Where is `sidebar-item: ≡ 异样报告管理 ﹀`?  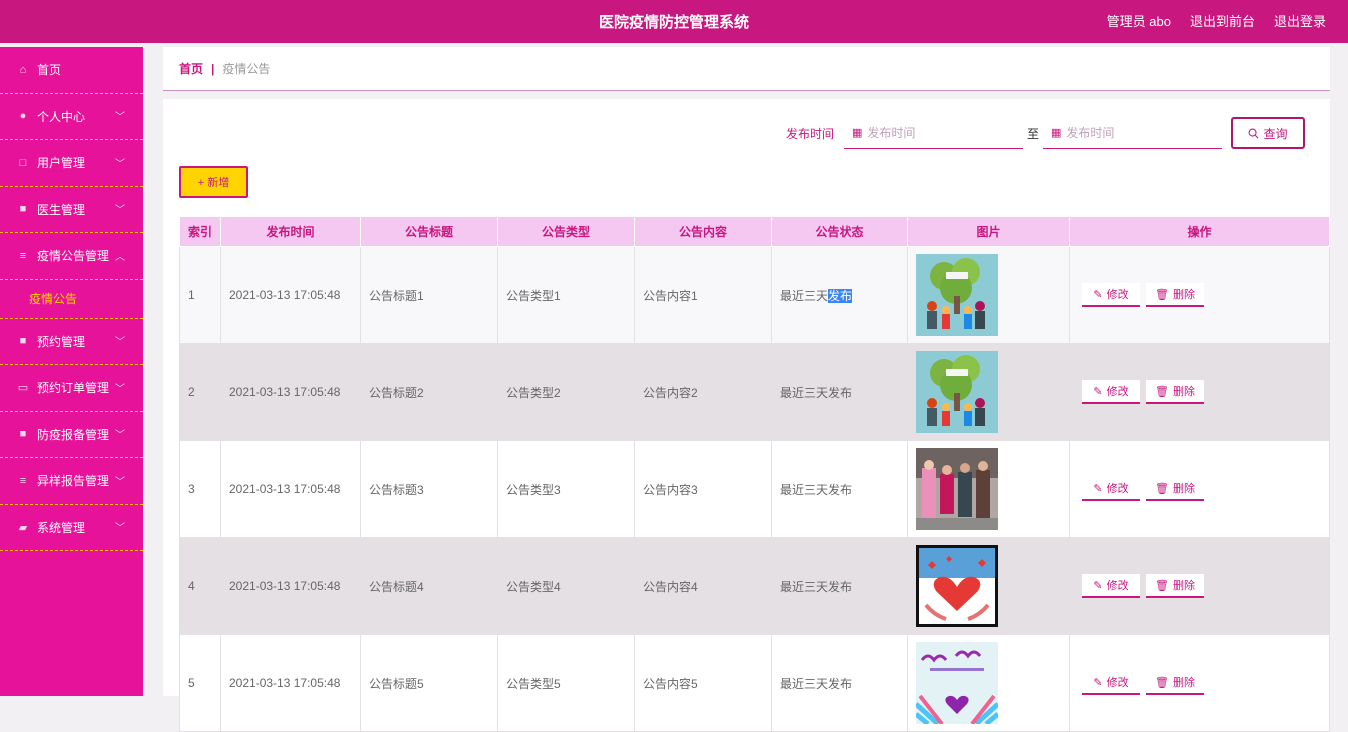 sidebar-item: ≡ 异样报告管理 ﹀ is located at coordinates (71, 481).